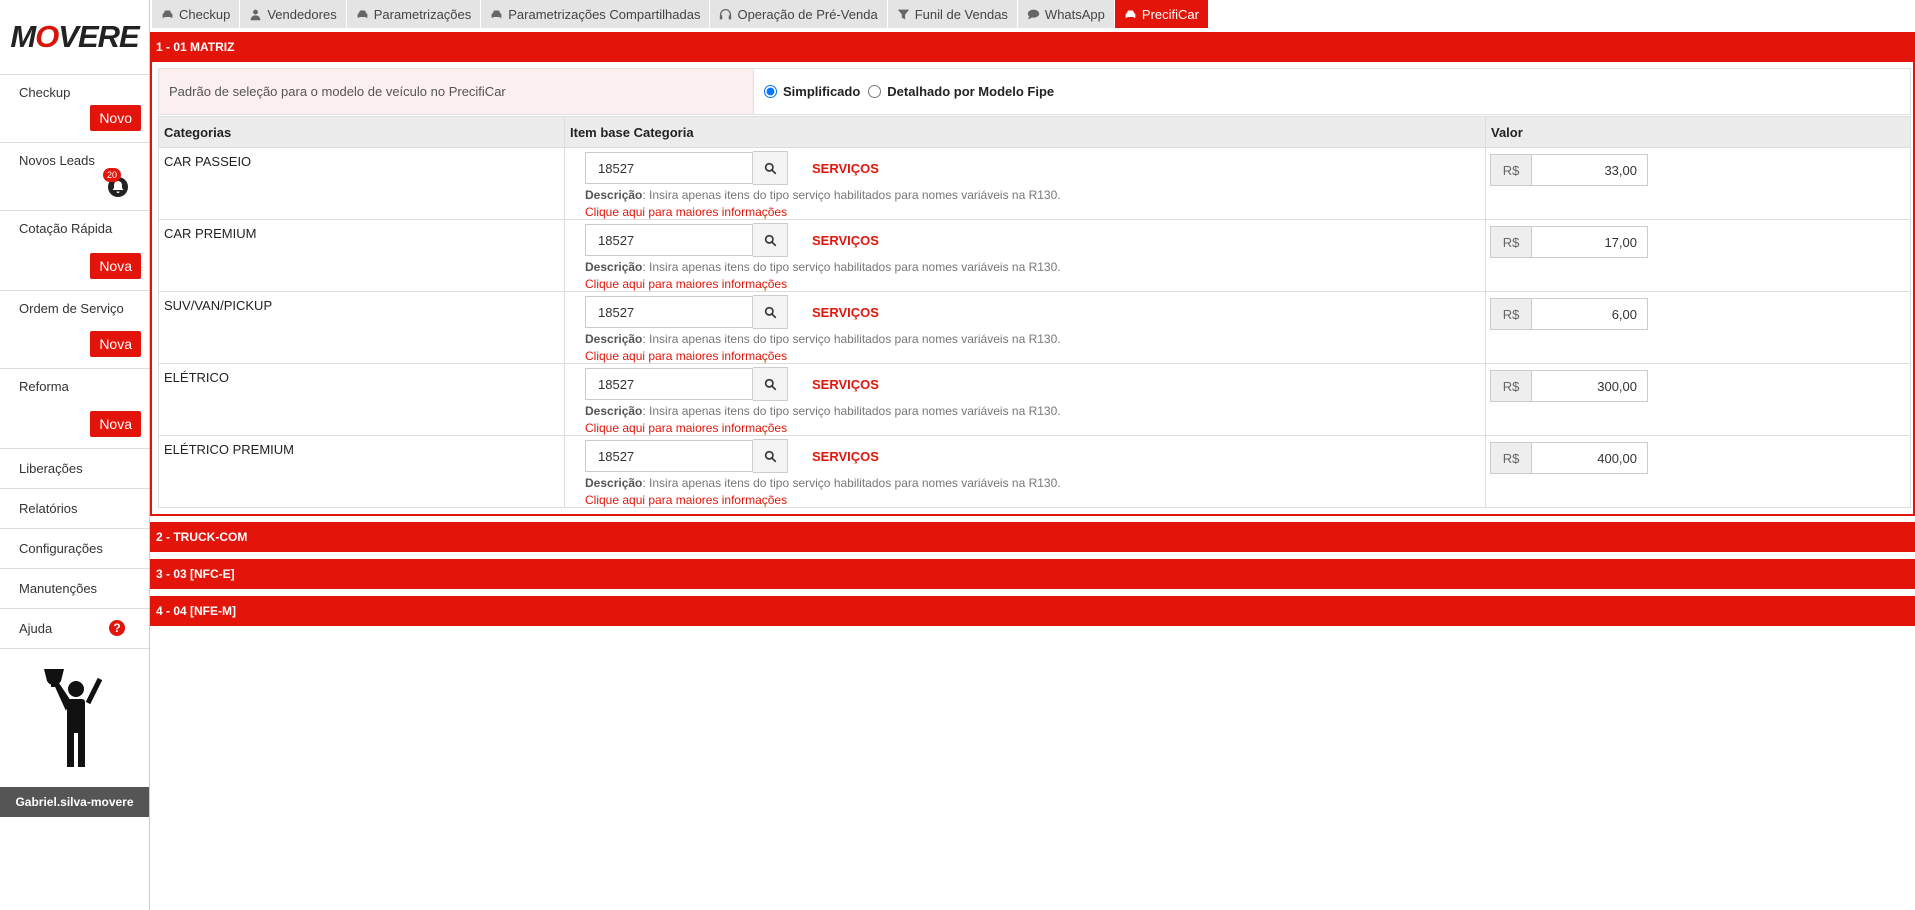 The image size is (1915, 910). Describe the element at coordinates (604, 14) in the screenshot. I see `tab-label: Parametrizações Compartilhadas` at that location.